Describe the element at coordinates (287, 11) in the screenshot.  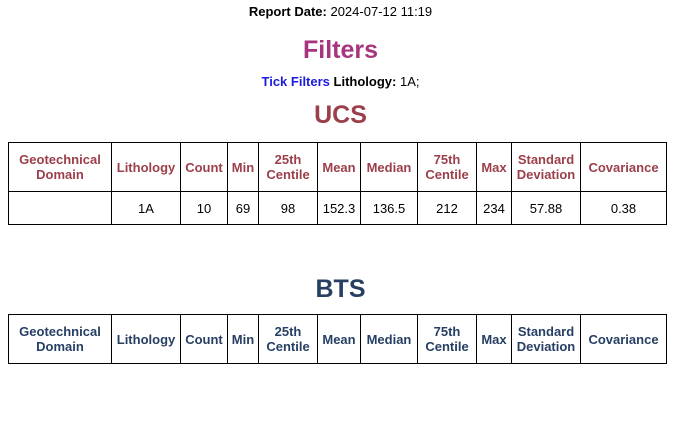
I see `report-date-label: Report Date:` at that location.